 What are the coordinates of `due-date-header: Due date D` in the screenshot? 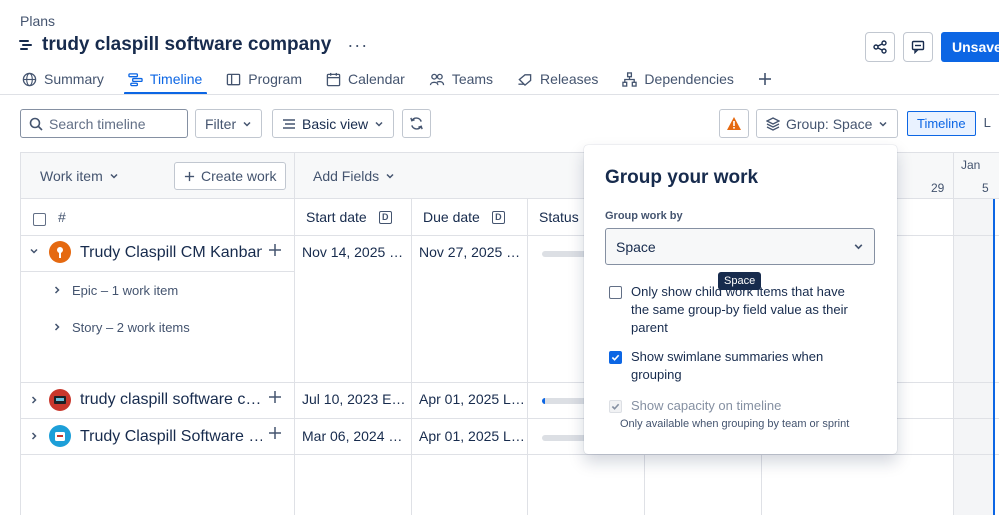 It's located at (464, 217).